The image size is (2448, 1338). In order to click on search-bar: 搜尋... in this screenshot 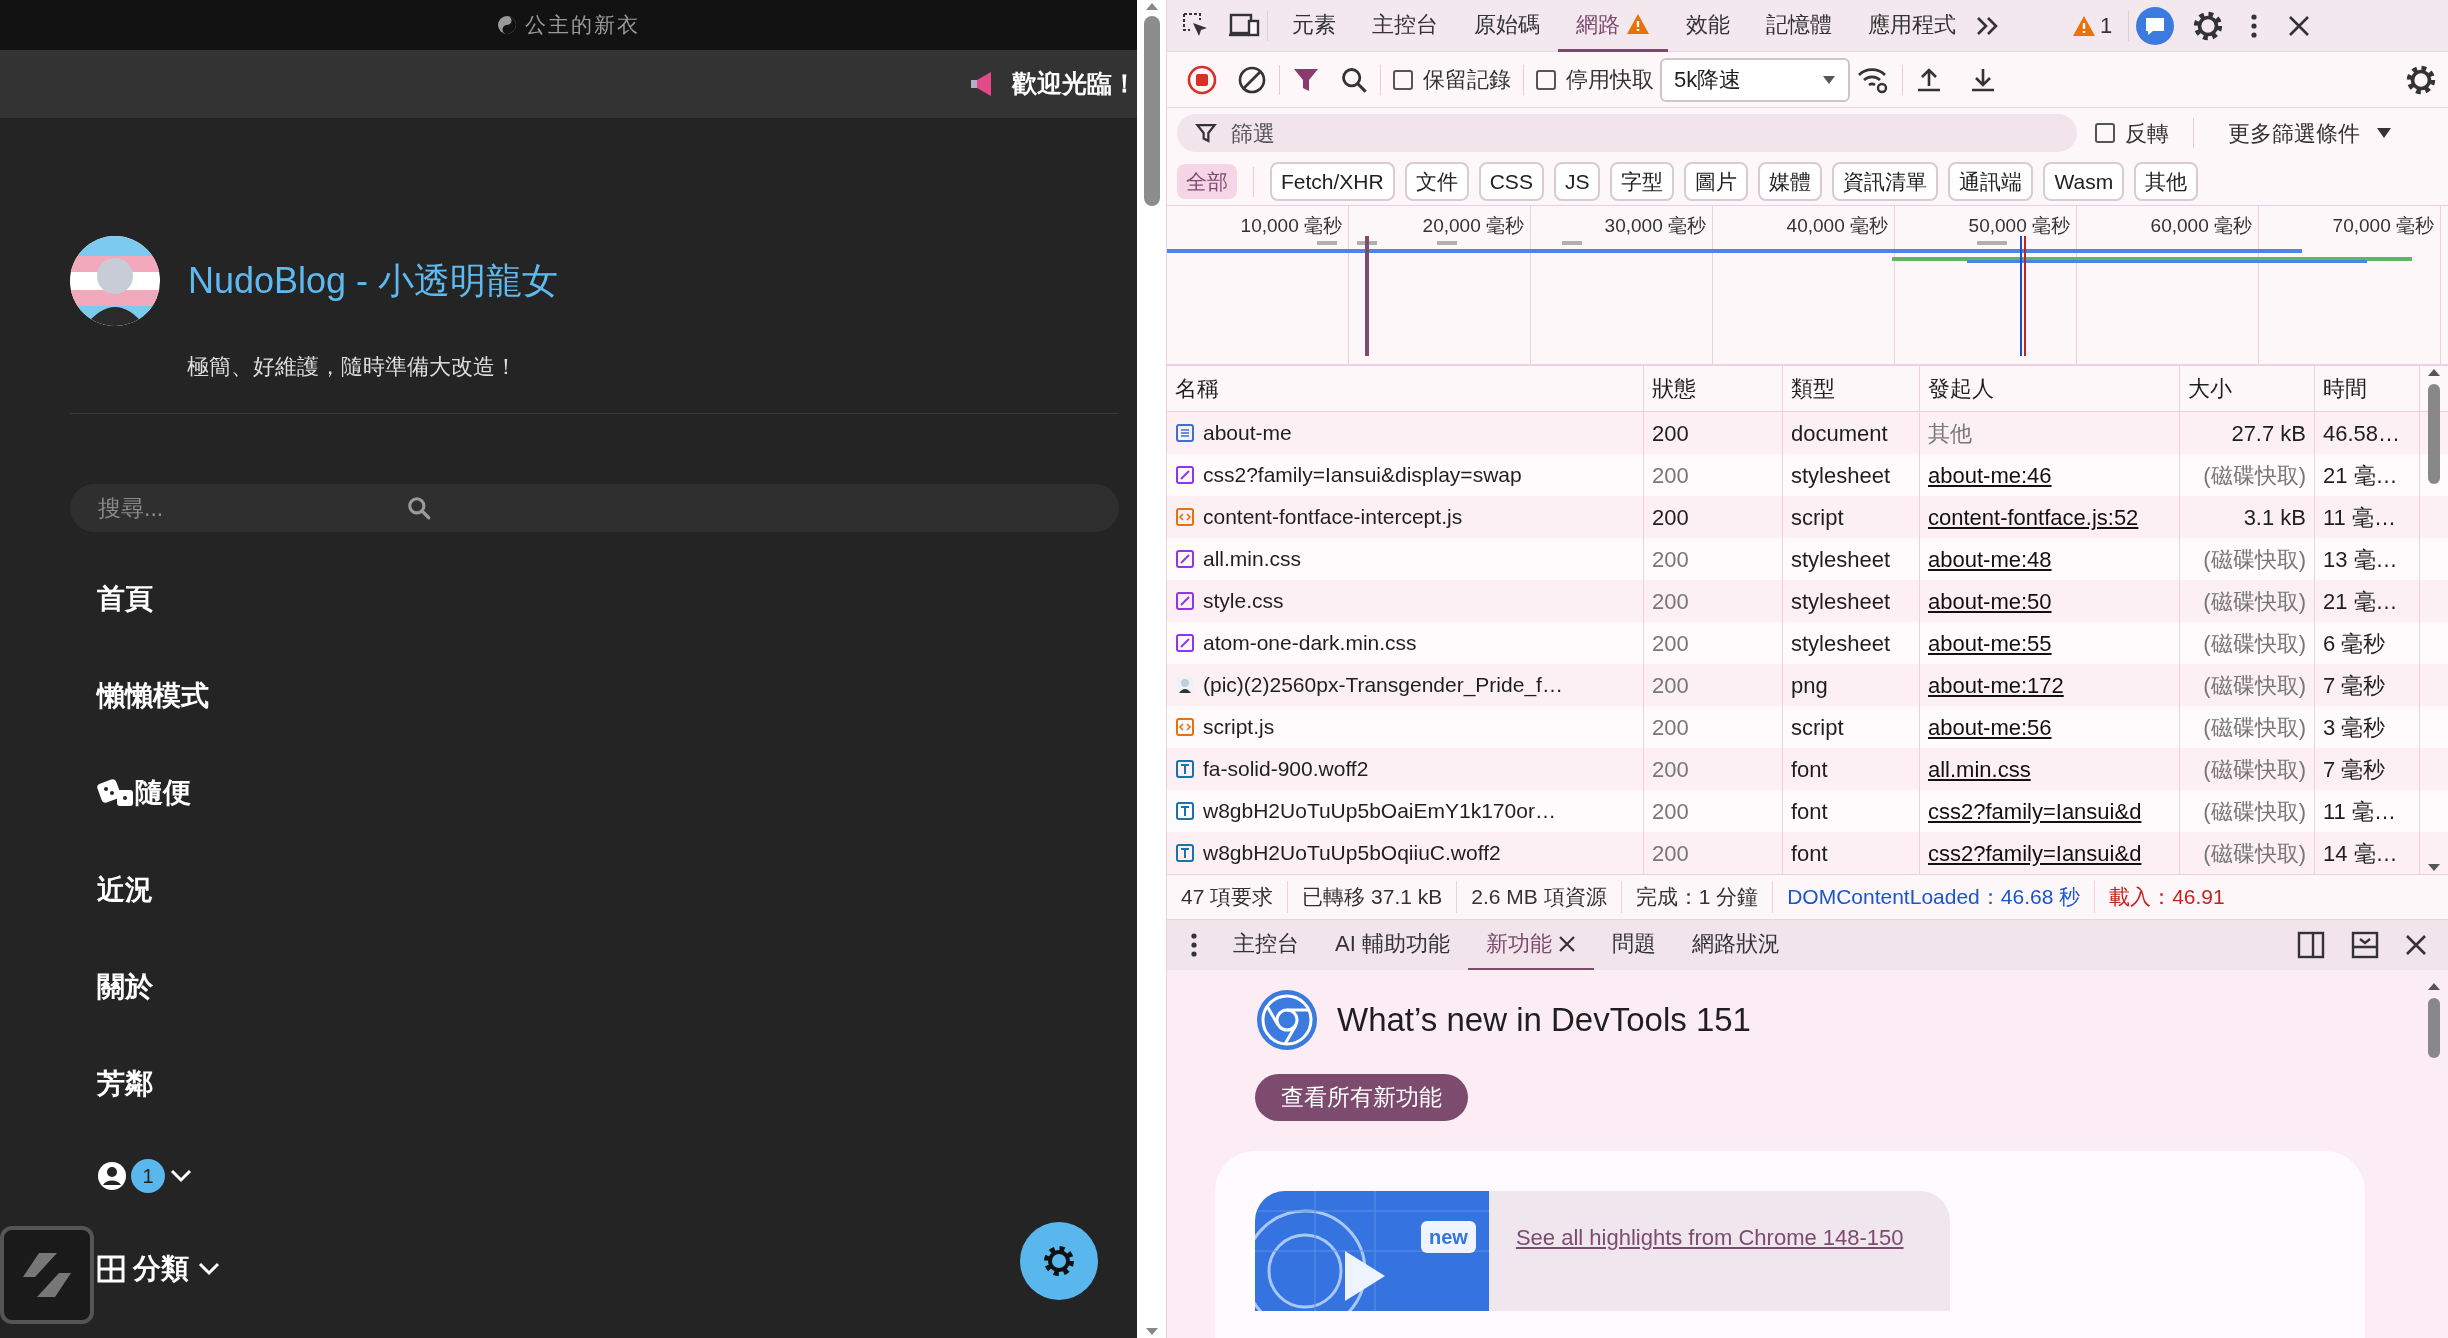, I will do `click(594, 508)`.